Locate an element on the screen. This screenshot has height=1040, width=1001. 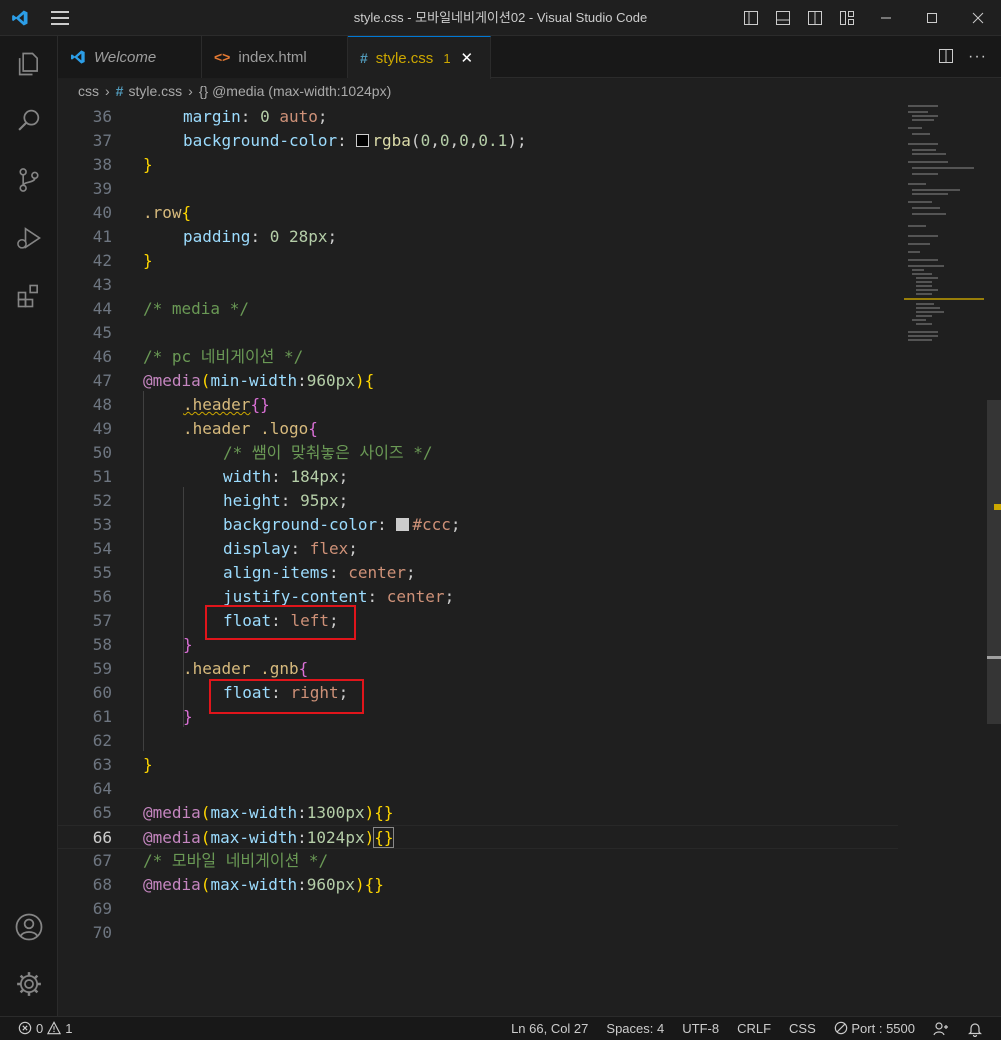
menu-icon is located at coordinates (60, 18).